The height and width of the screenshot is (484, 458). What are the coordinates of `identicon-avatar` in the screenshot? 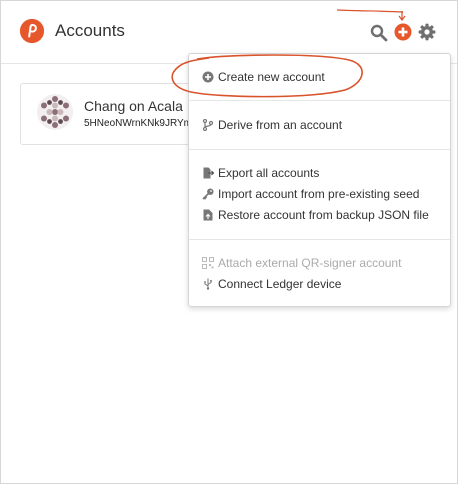 It's located at (55, 112).